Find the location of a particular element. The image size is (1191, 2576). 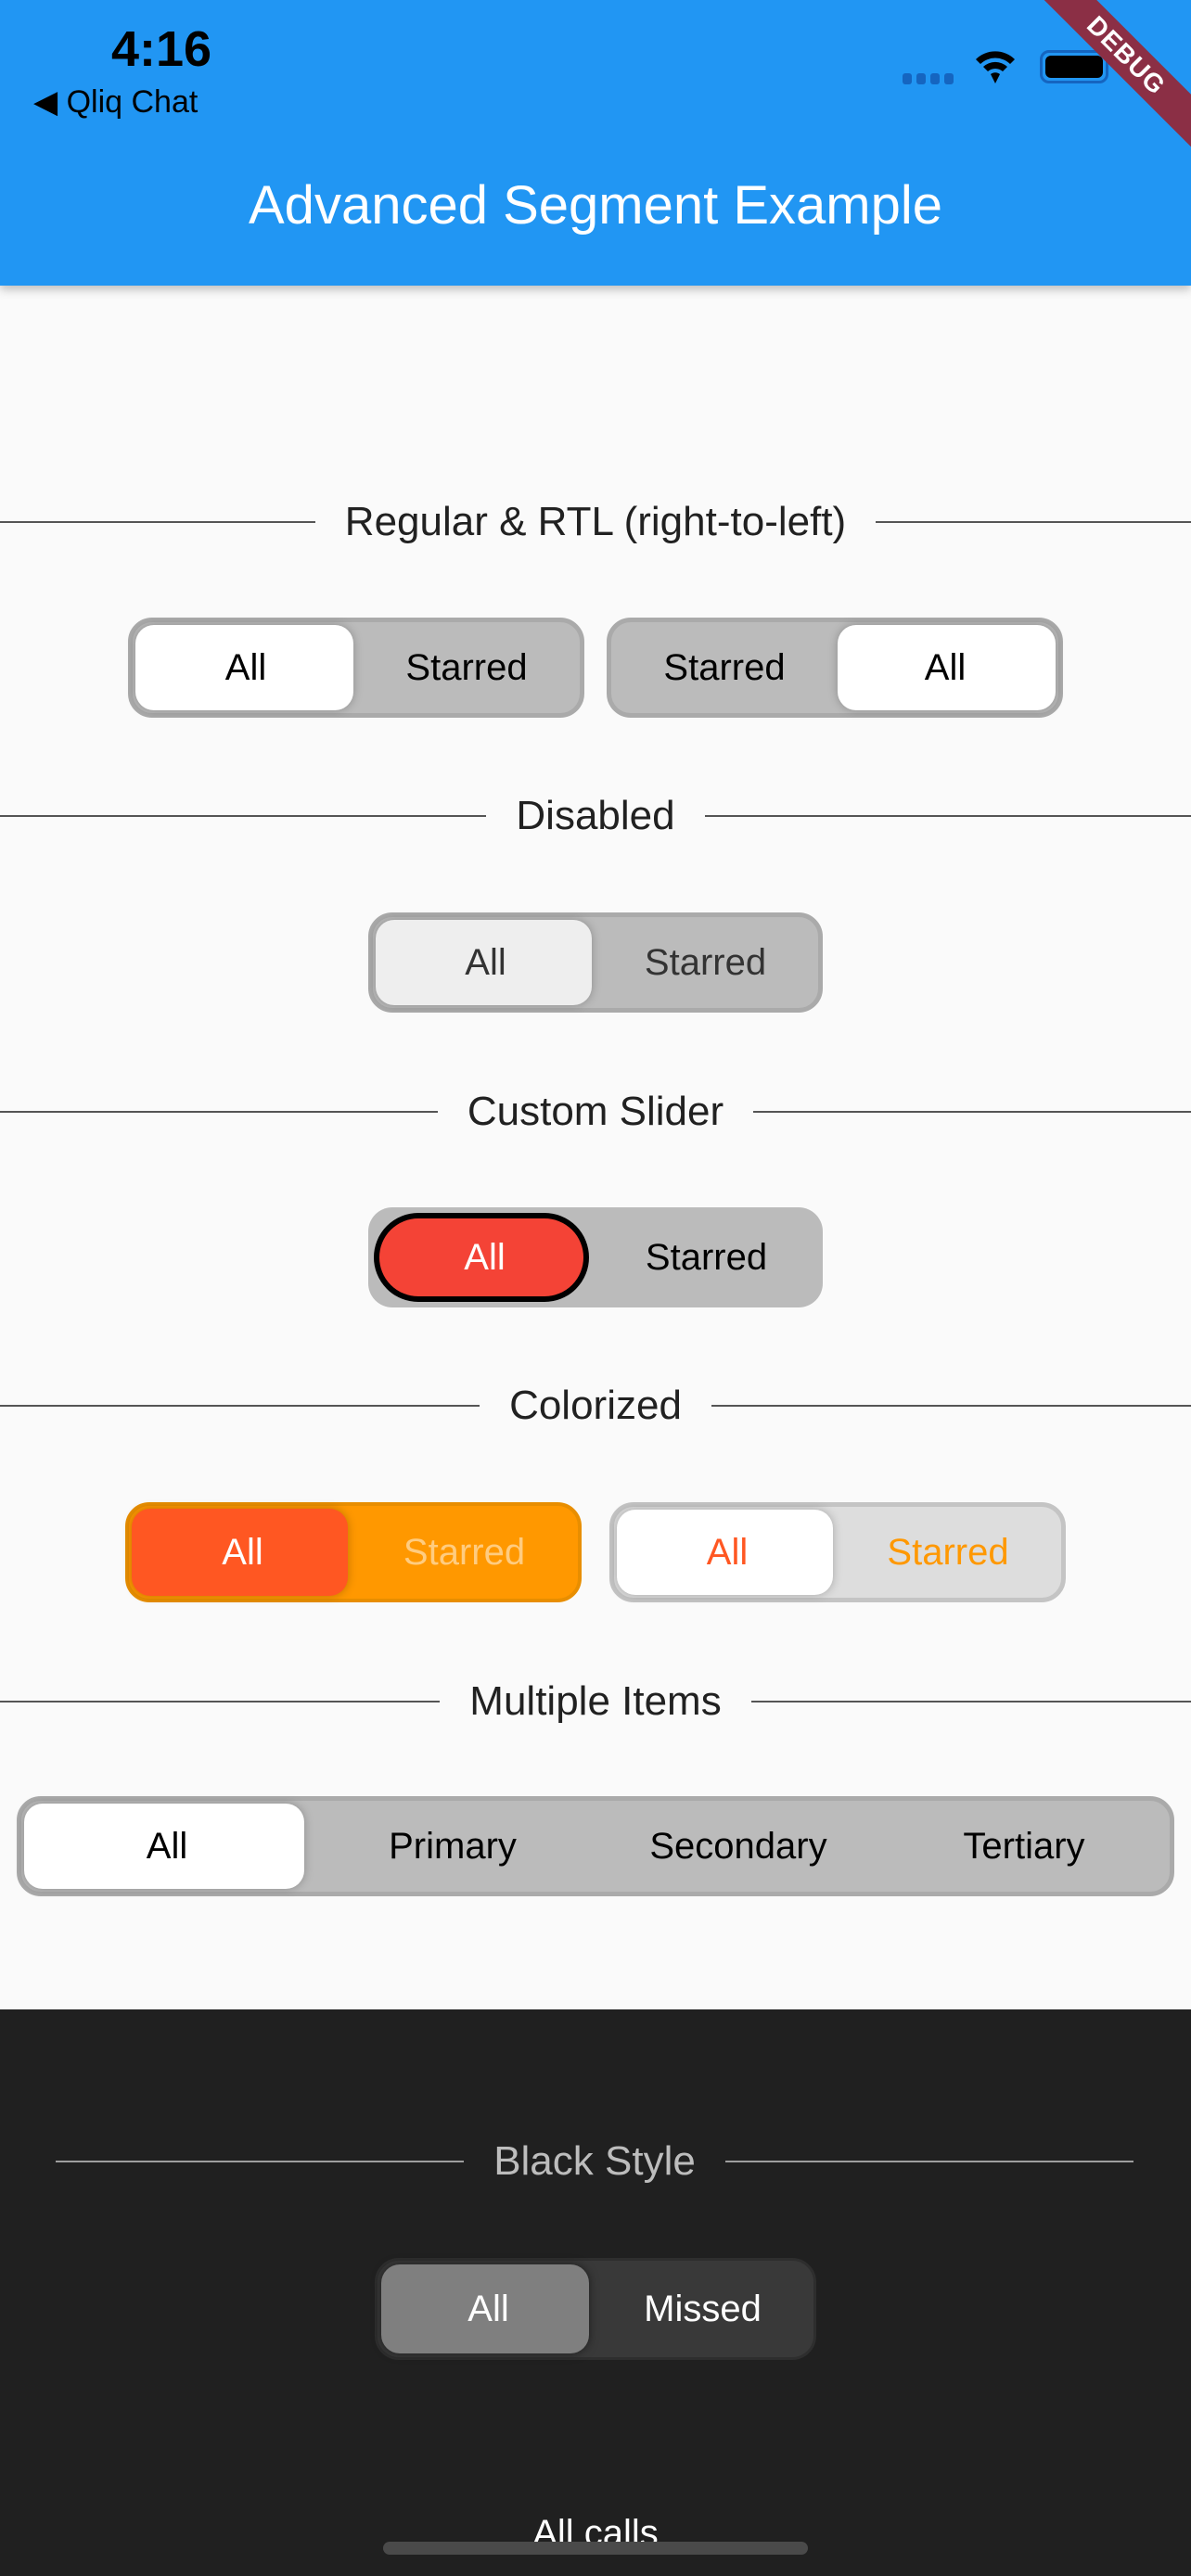

segment-regular-ltr: All Starred is located at coordinates (356, 668).